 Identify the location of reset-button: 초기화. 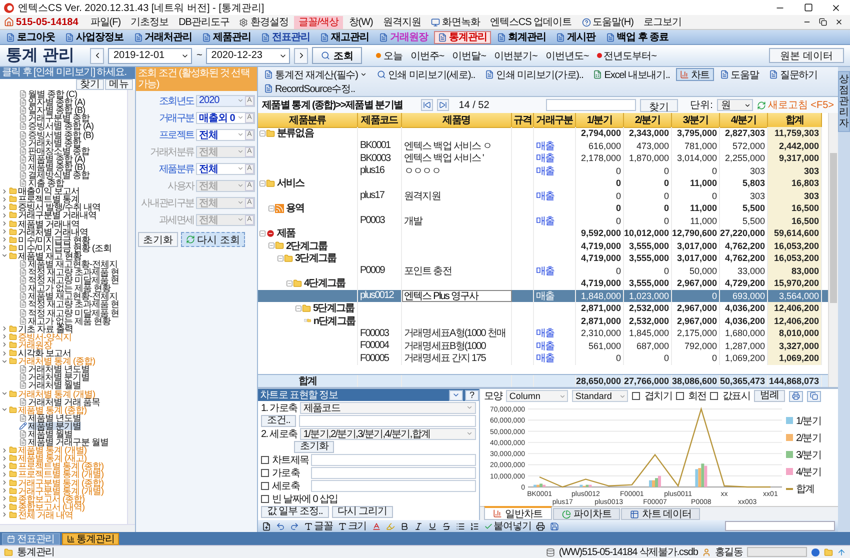
(314, 446).